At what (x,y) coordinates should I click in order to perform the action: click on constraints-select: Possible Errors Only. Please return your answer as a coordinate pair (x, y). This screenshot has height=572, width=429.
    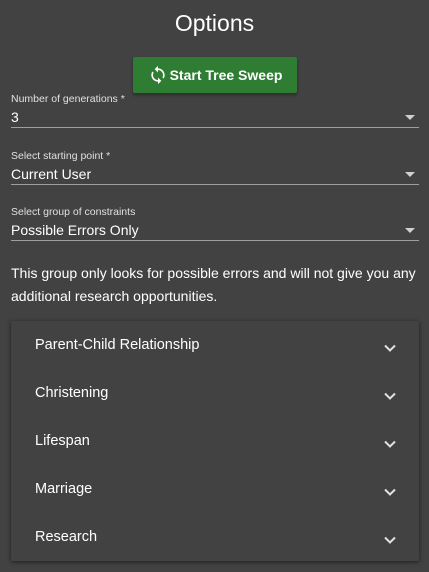
    Looking at the image, I should click on (215, 230).